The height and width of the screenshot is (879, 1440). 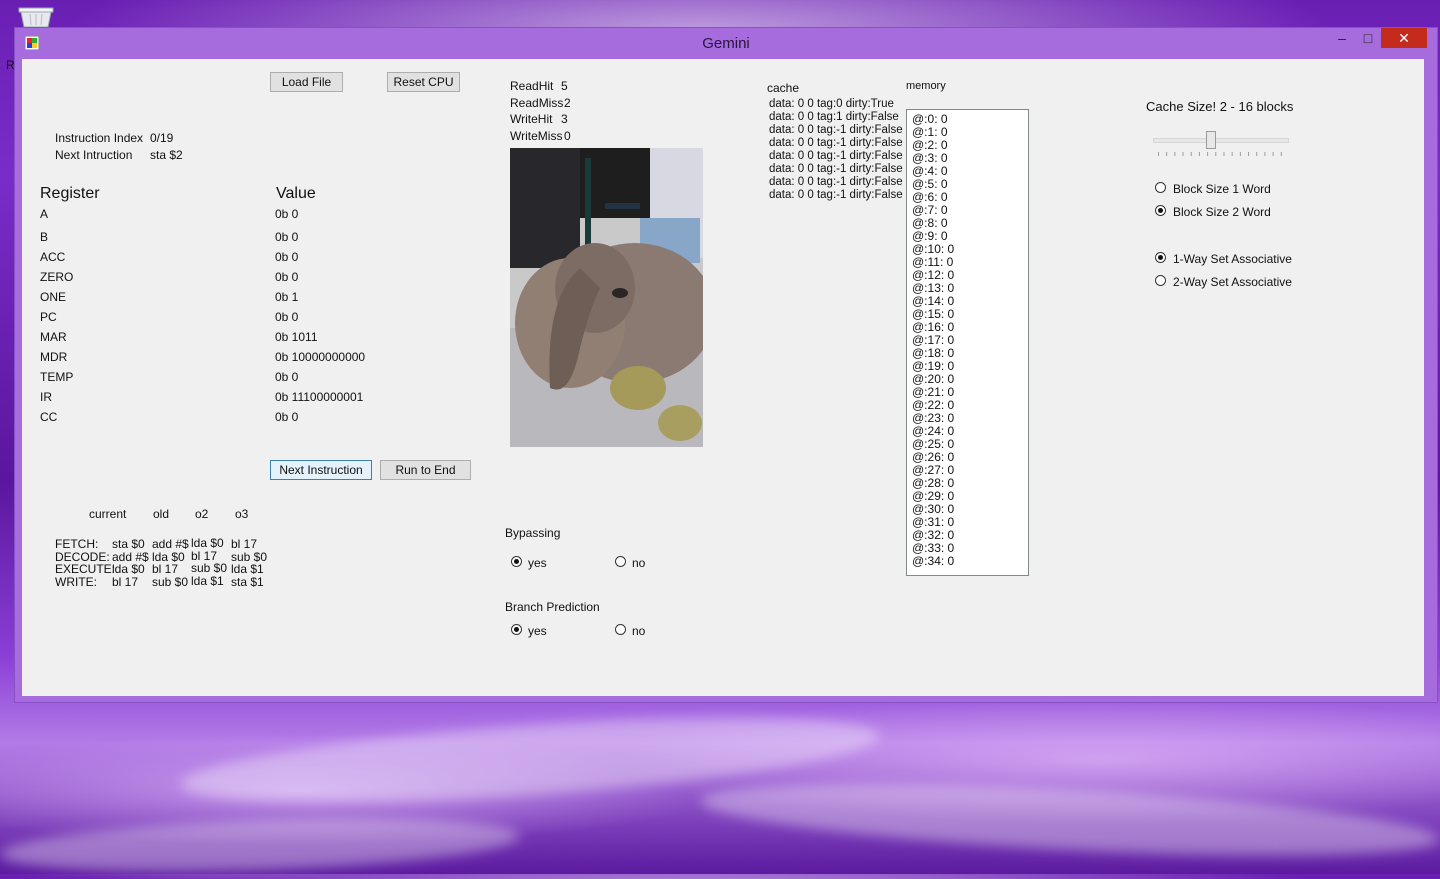 I want to click on register-name: B, so click(x=44, y=237).